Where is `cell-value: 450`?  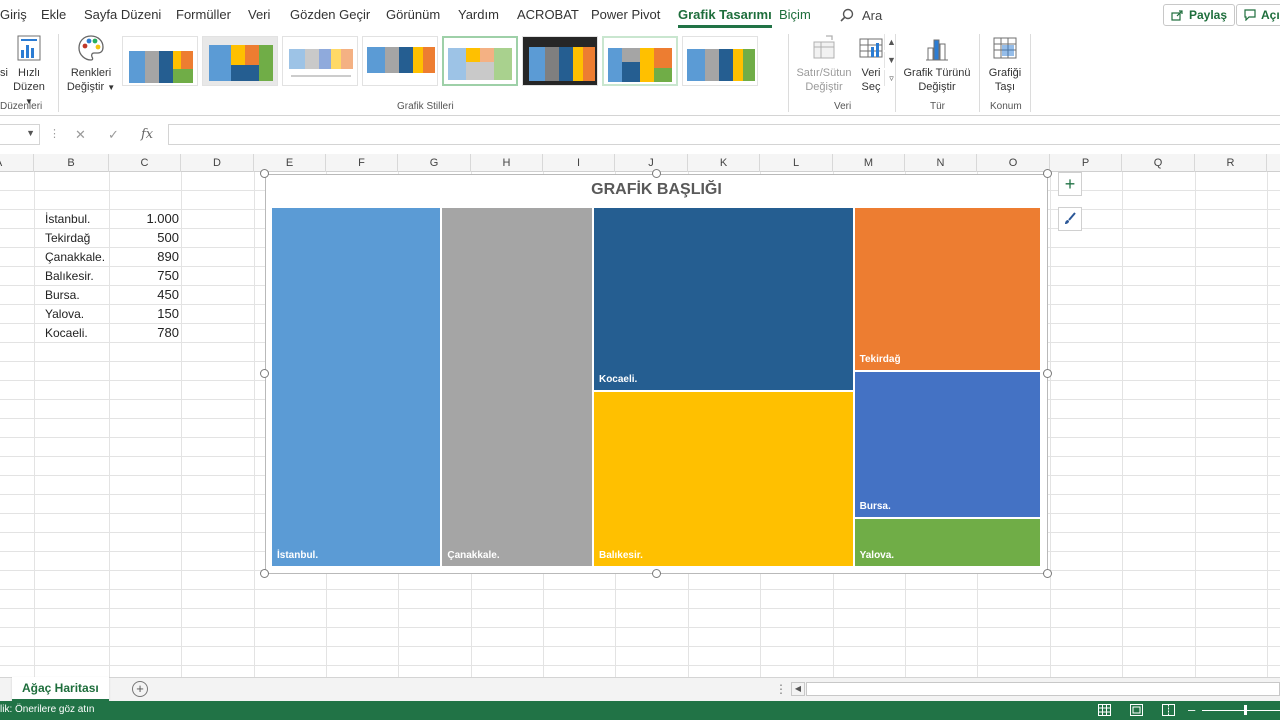 cell-value: 450 is located at coordinates (144, 294).